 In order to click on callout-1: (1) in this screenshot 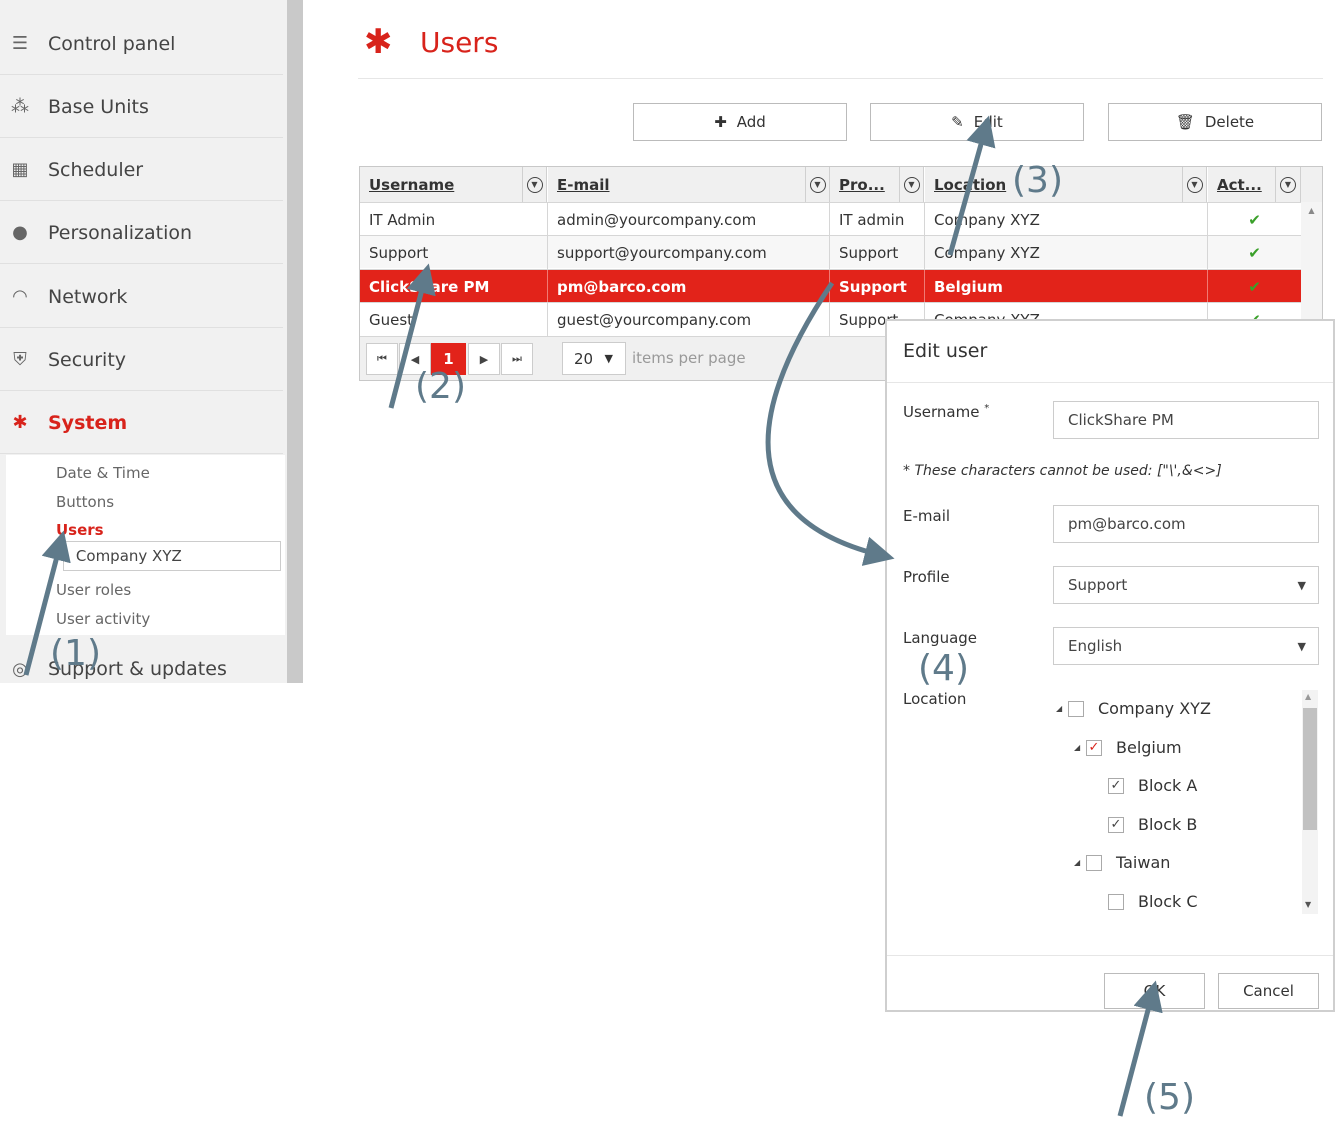, I will do `click(75, 653)`.